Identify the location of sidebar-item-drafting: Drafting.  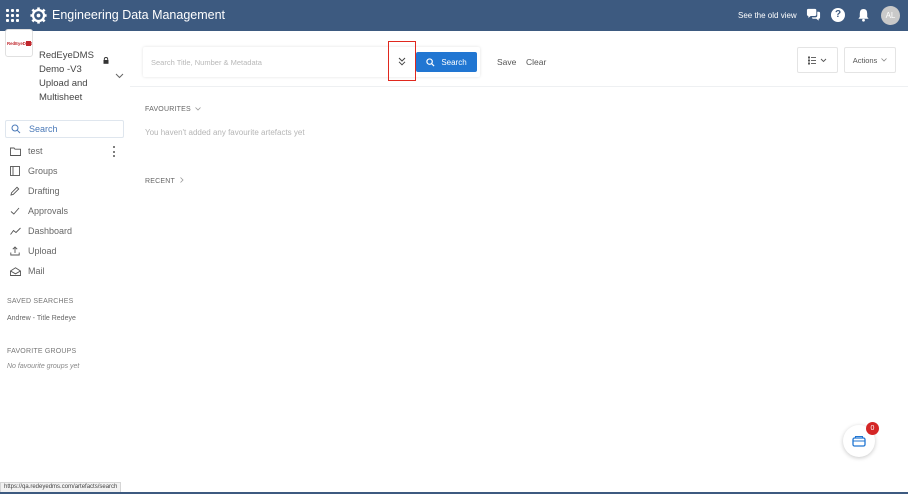
(64, 191).